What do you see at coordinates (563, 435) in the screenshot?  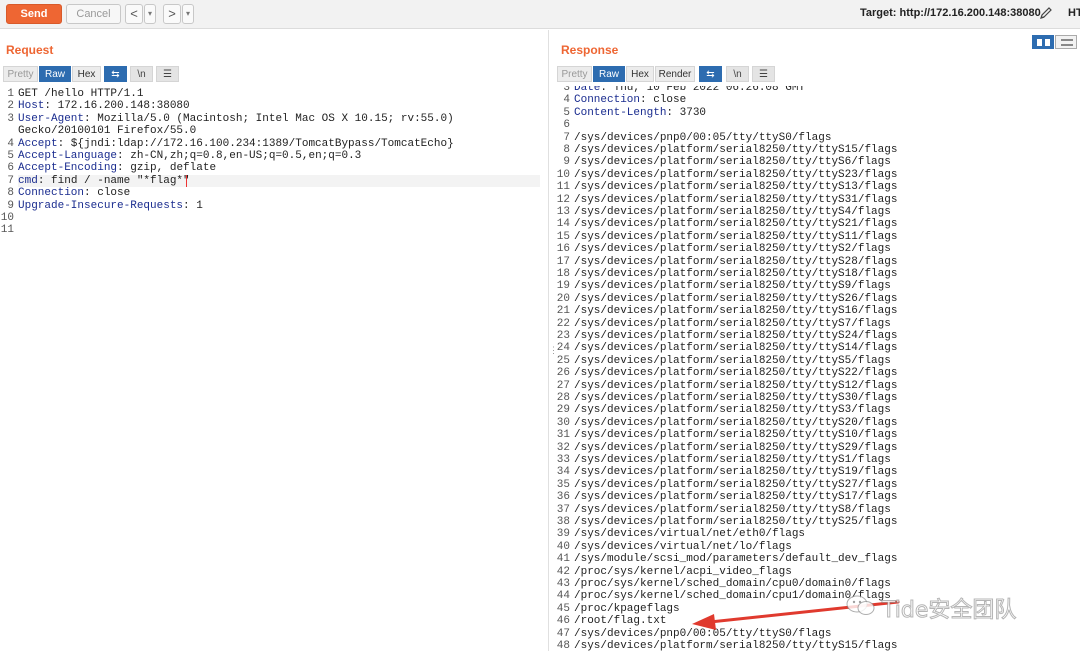 I see `line-number: 31` at bounding box center [563, 435].